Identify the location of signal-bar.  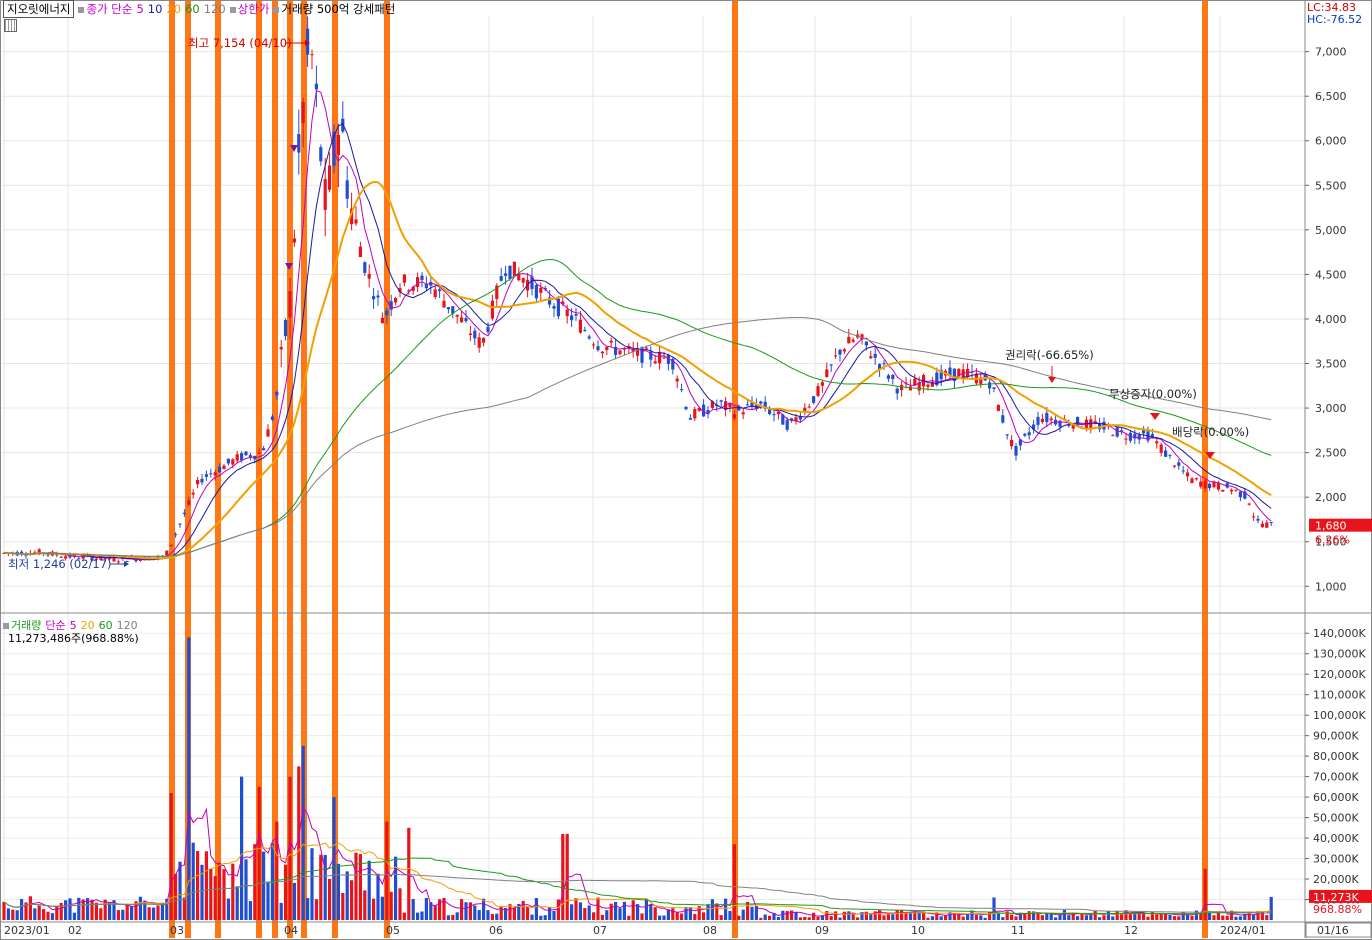
(275, 469).